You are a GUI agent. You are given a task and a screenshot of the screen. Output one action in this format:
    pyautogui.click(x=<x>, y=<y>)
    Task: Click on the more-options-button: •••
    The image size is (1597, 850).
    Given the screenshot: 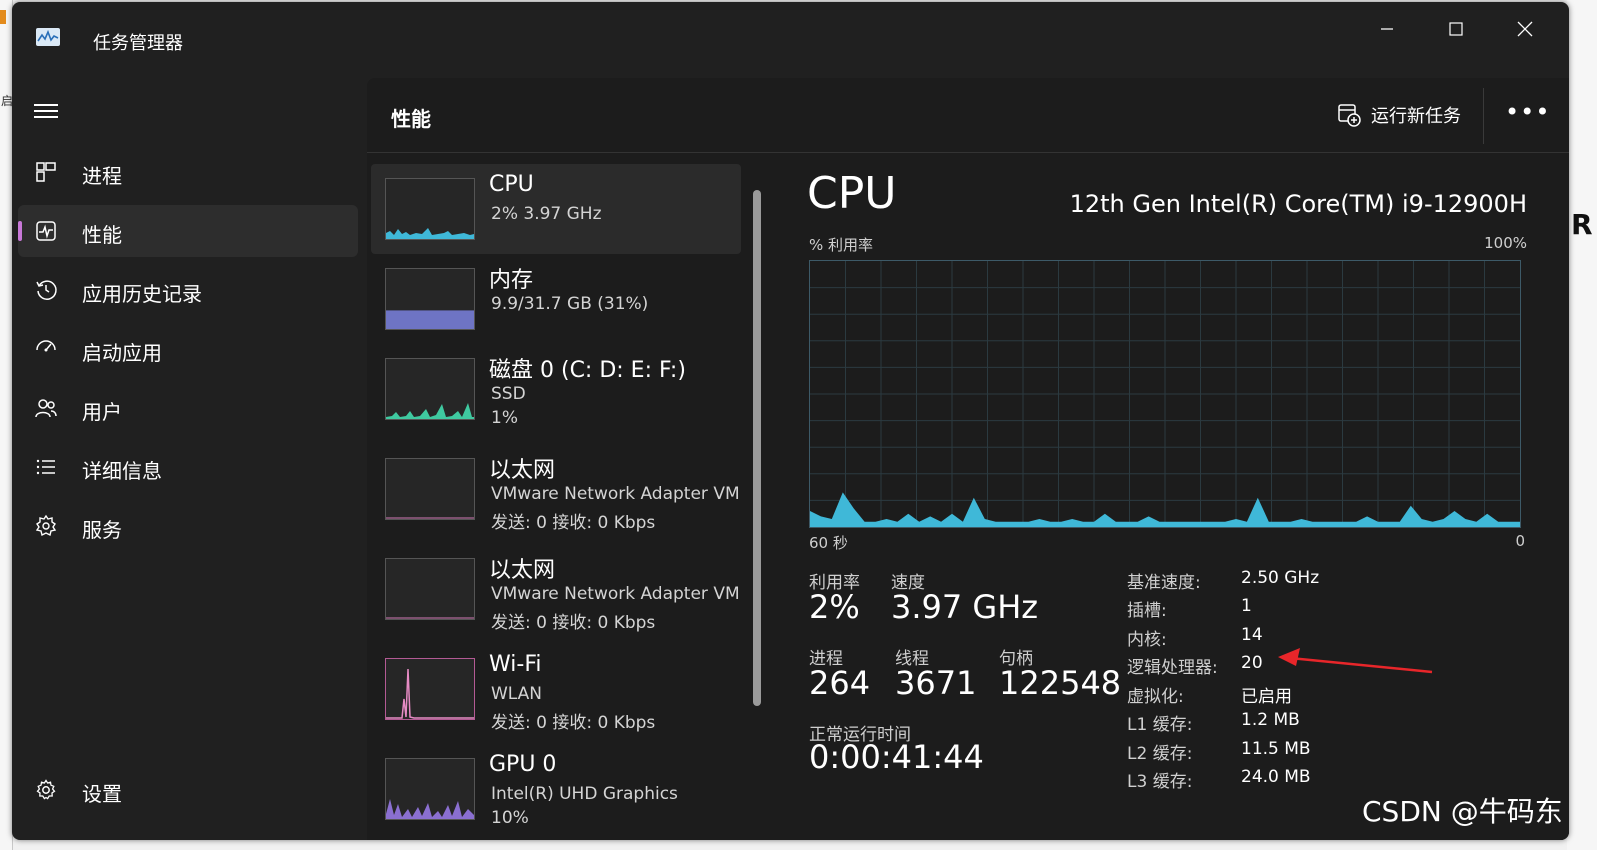 What is the action you would take?
    pyautogui.click(x=1527, y=112)
    